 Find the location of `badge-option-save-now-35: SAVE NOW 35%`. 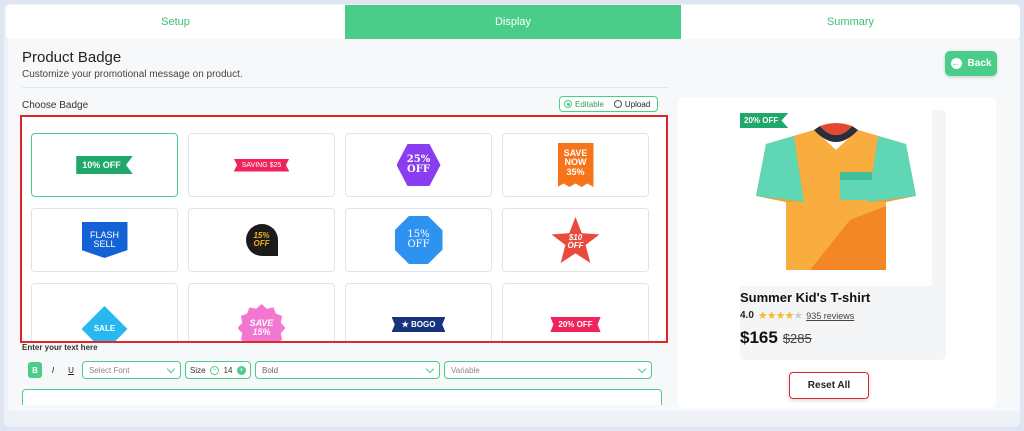

badge-option-save-now-35: SAVE NOW 35% is located at coordinates (575, 165).